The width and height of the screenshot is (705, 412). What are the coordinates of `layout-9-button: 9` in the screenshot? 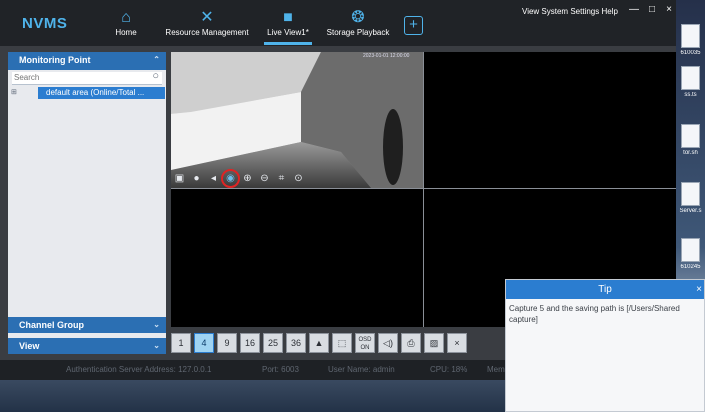 It's located at (227, 343).